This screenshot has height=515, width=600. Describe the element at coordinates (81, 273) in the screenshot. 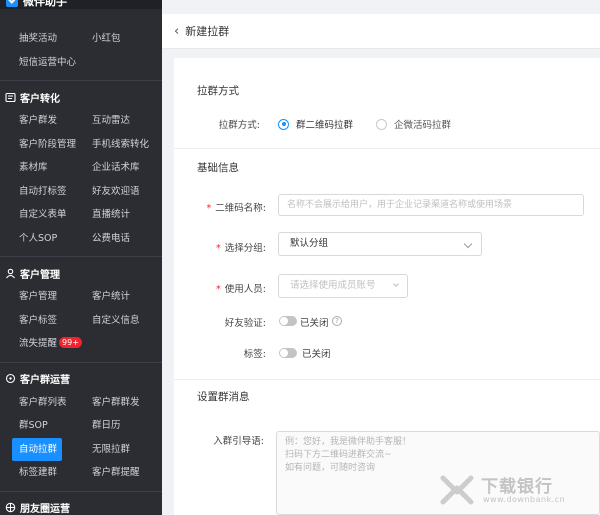

I see `sidebar-section-customer-management: 客户管理` at that location.